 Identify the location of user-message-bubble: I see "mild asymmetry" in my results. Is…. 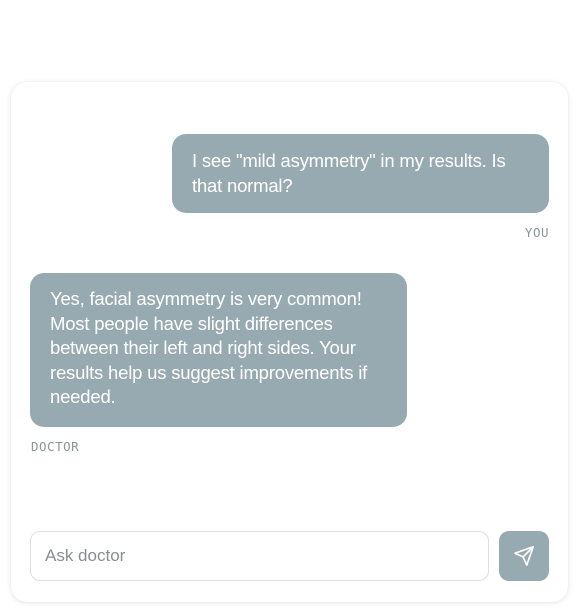
(360, 173).